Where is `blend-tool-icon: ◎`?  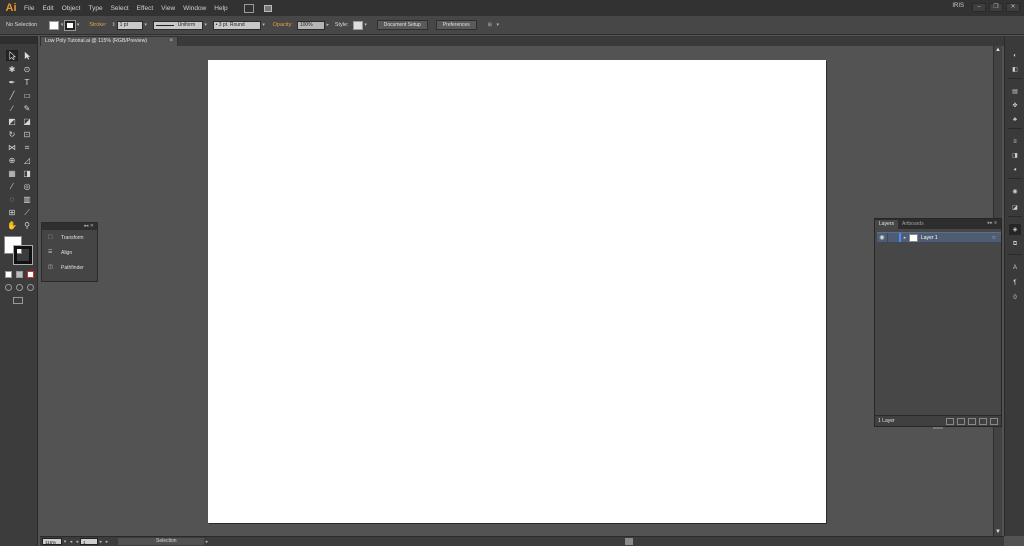 blend-tool-icon: ◎ is located at coordinates (27, 186).